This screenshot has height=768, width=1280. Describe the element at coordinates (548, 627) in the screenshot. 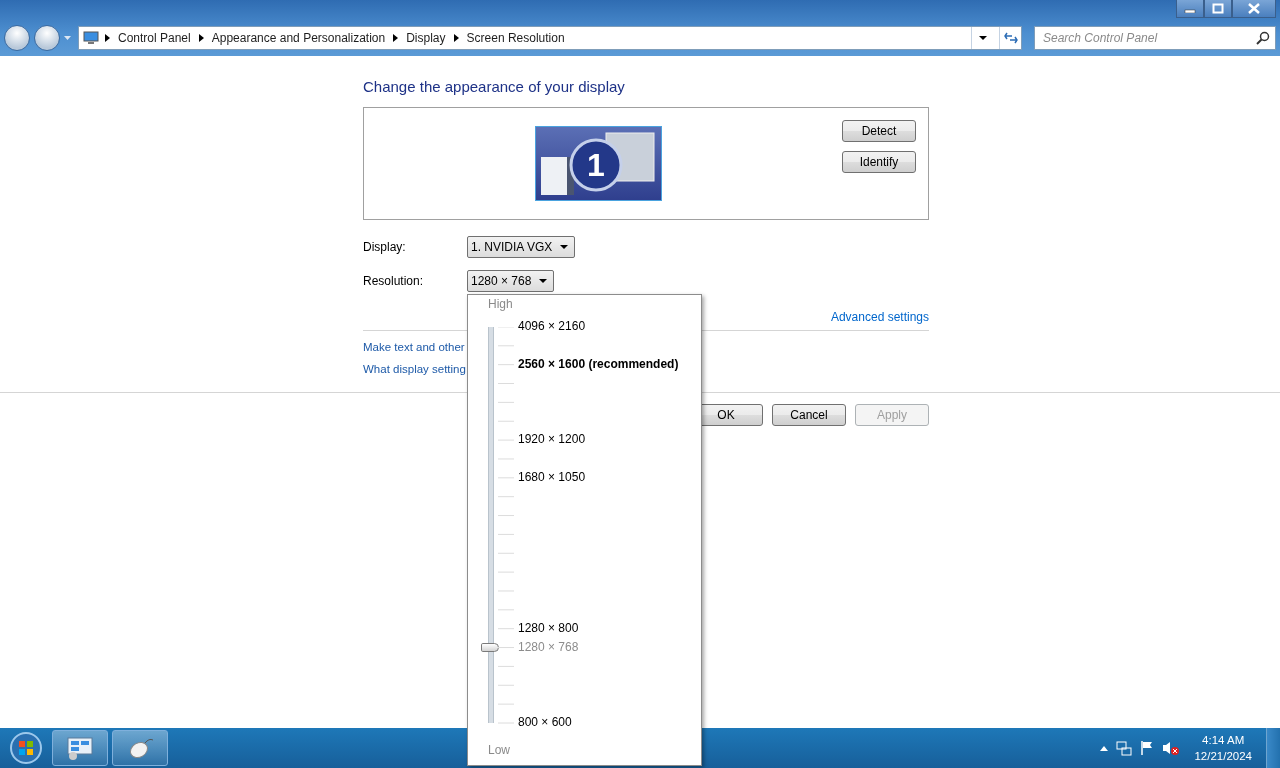

I see `resolution-option: 1280 × 800` at that location.